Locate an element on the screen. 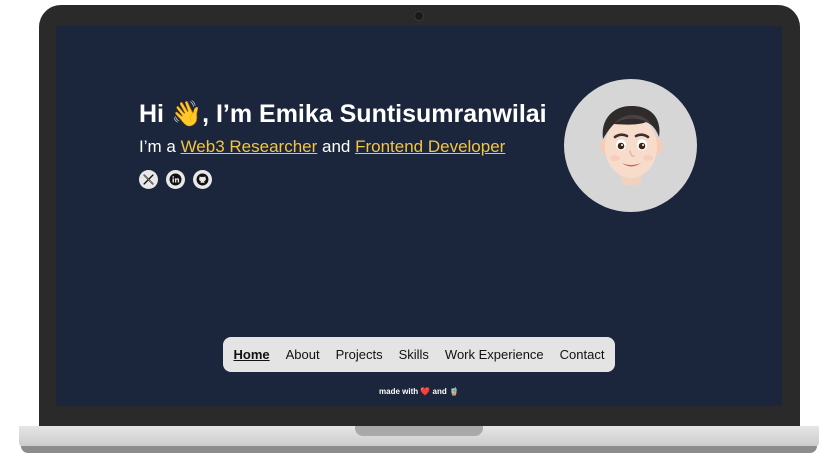 Image resolution: width=838 pixels, height=472 pixels. laptop-notch is located at coordinates (419, 431).